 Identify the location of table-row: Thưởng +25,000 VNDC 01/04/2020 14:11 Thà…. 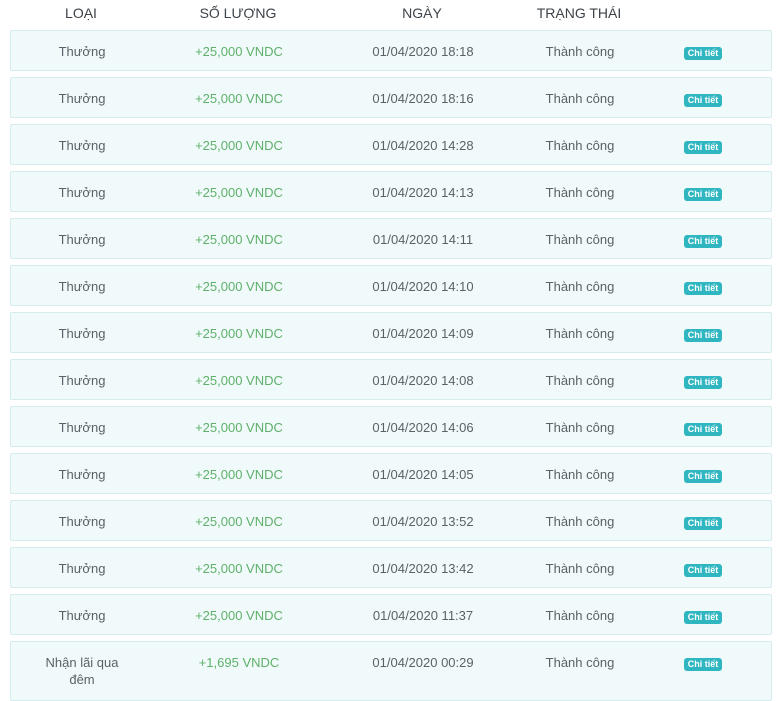
(391, 238).